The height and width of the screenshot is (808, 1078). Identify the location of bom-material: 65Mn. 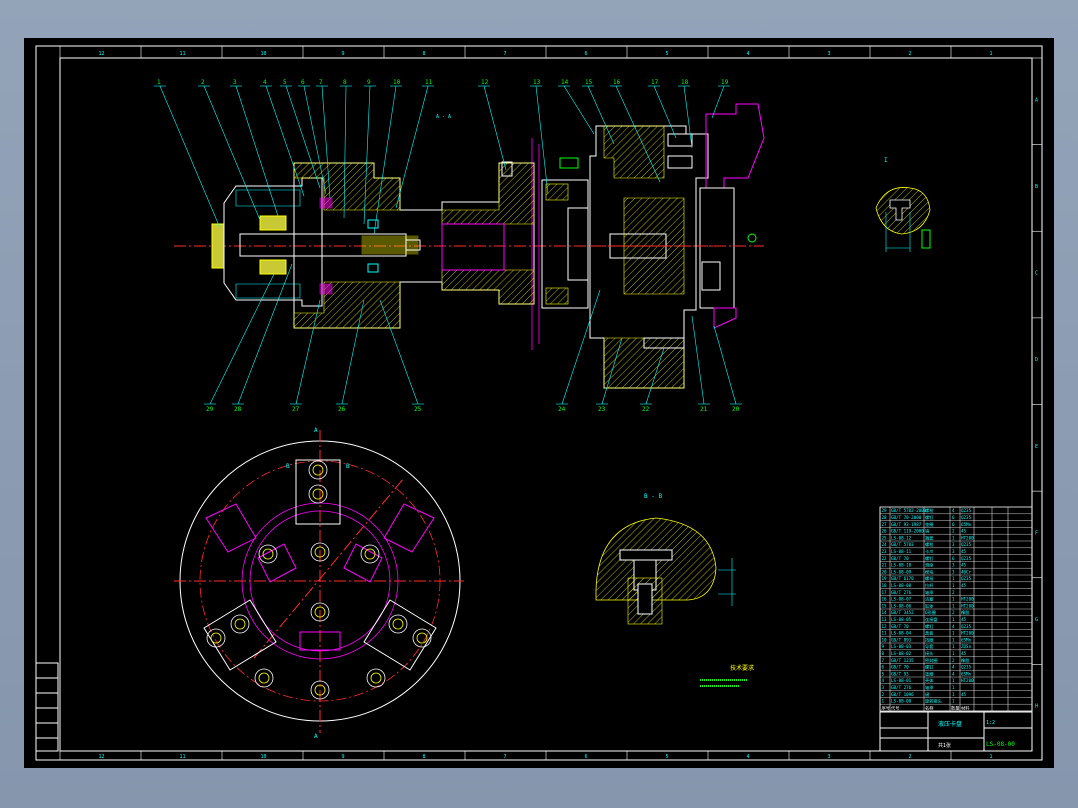
(966, 639).